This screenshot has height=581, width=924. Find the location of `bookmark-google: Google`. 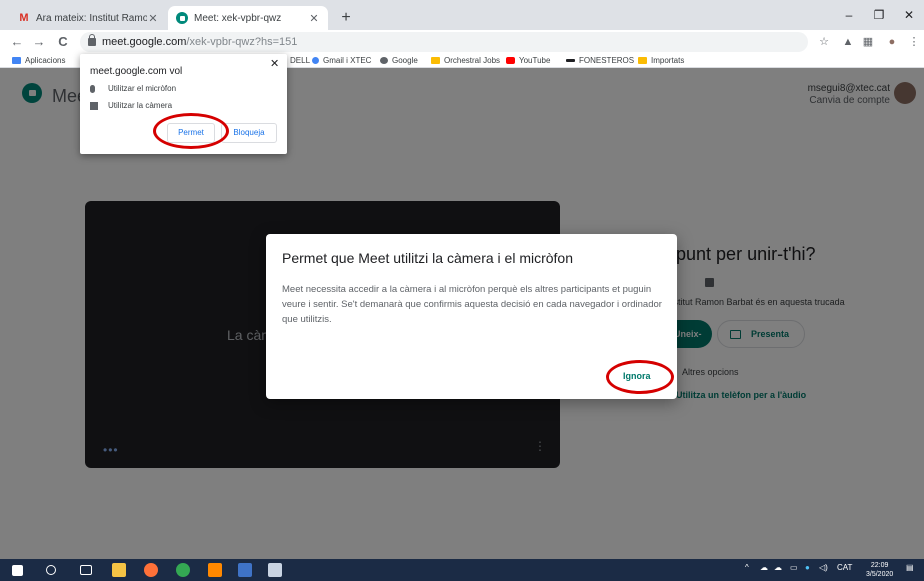

bookmark-google: Google is located at coordinates (399, 60).